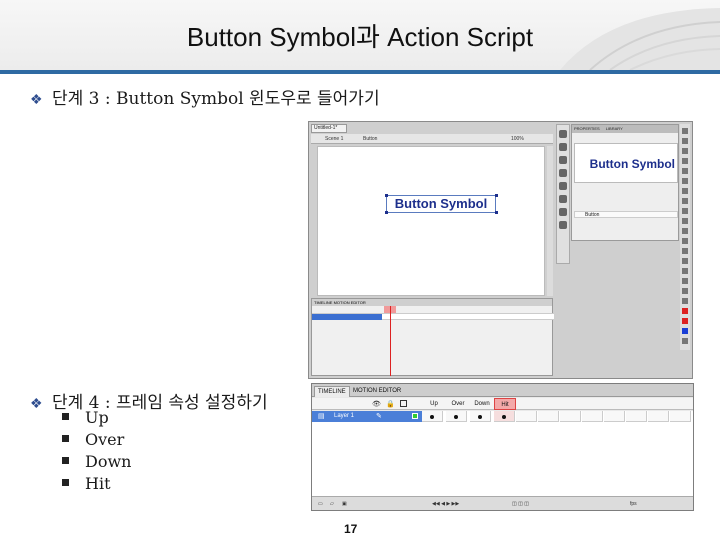  What do you see at coordinates (370, 139) in the screenshot?
I see `symbol-link: Button` at bounding box center [370, 139].